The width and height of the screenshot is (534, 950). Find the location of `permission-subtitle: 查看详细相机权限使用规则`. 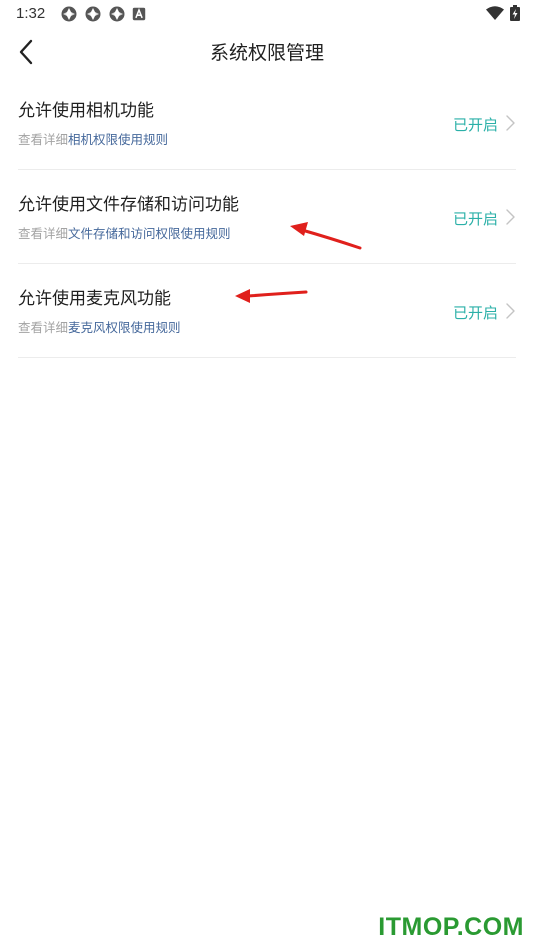

permission-subtitle: 查看详细相机权限使用规则 is located at coordinates (93, 138).